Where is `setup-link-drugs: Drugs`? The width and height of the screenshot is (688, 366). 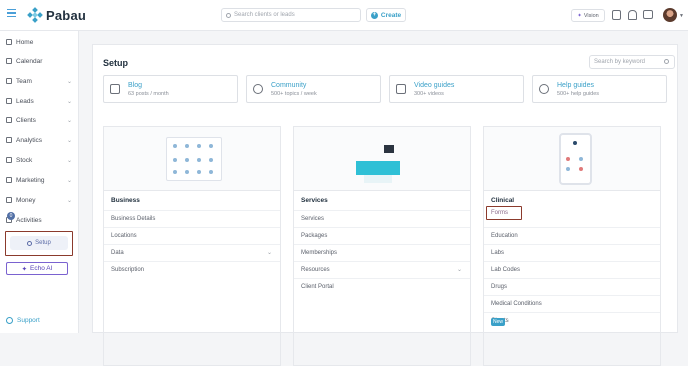 setup-link-drugs: Drugs is located at coordinates (572, 286).